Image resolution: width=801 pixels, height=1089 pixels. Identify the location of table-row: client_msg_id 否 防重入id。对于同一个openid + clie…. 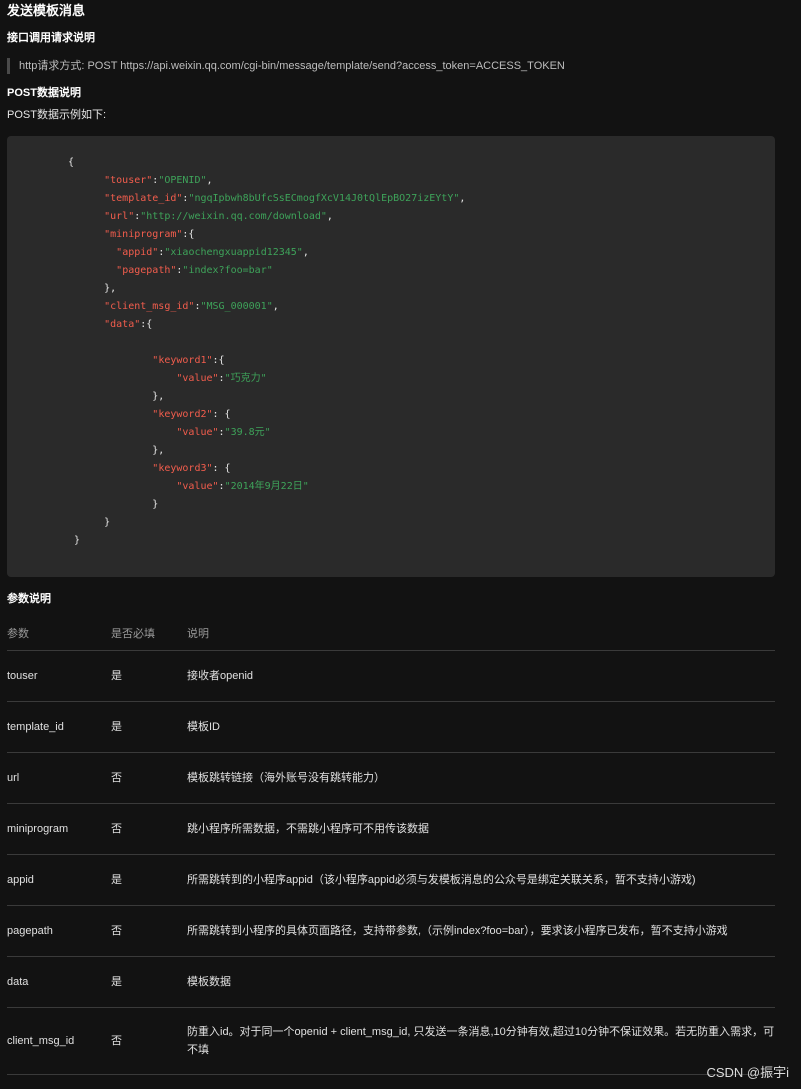
(391, 1041).